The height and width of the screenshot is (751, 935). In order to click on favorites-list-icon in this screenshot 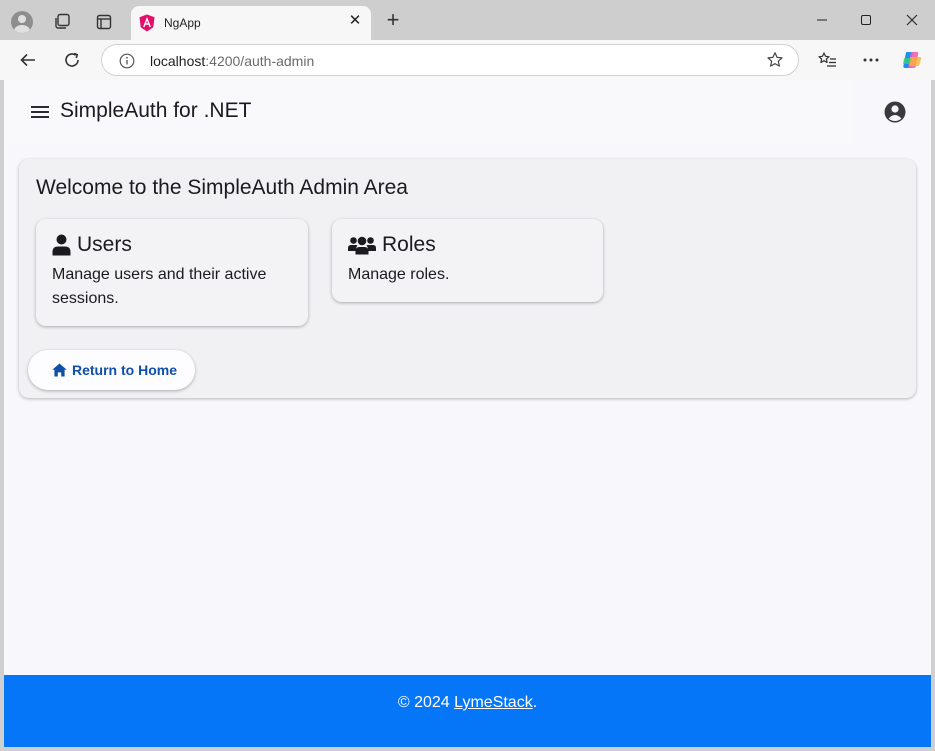, I will do `click(827, 59)`.